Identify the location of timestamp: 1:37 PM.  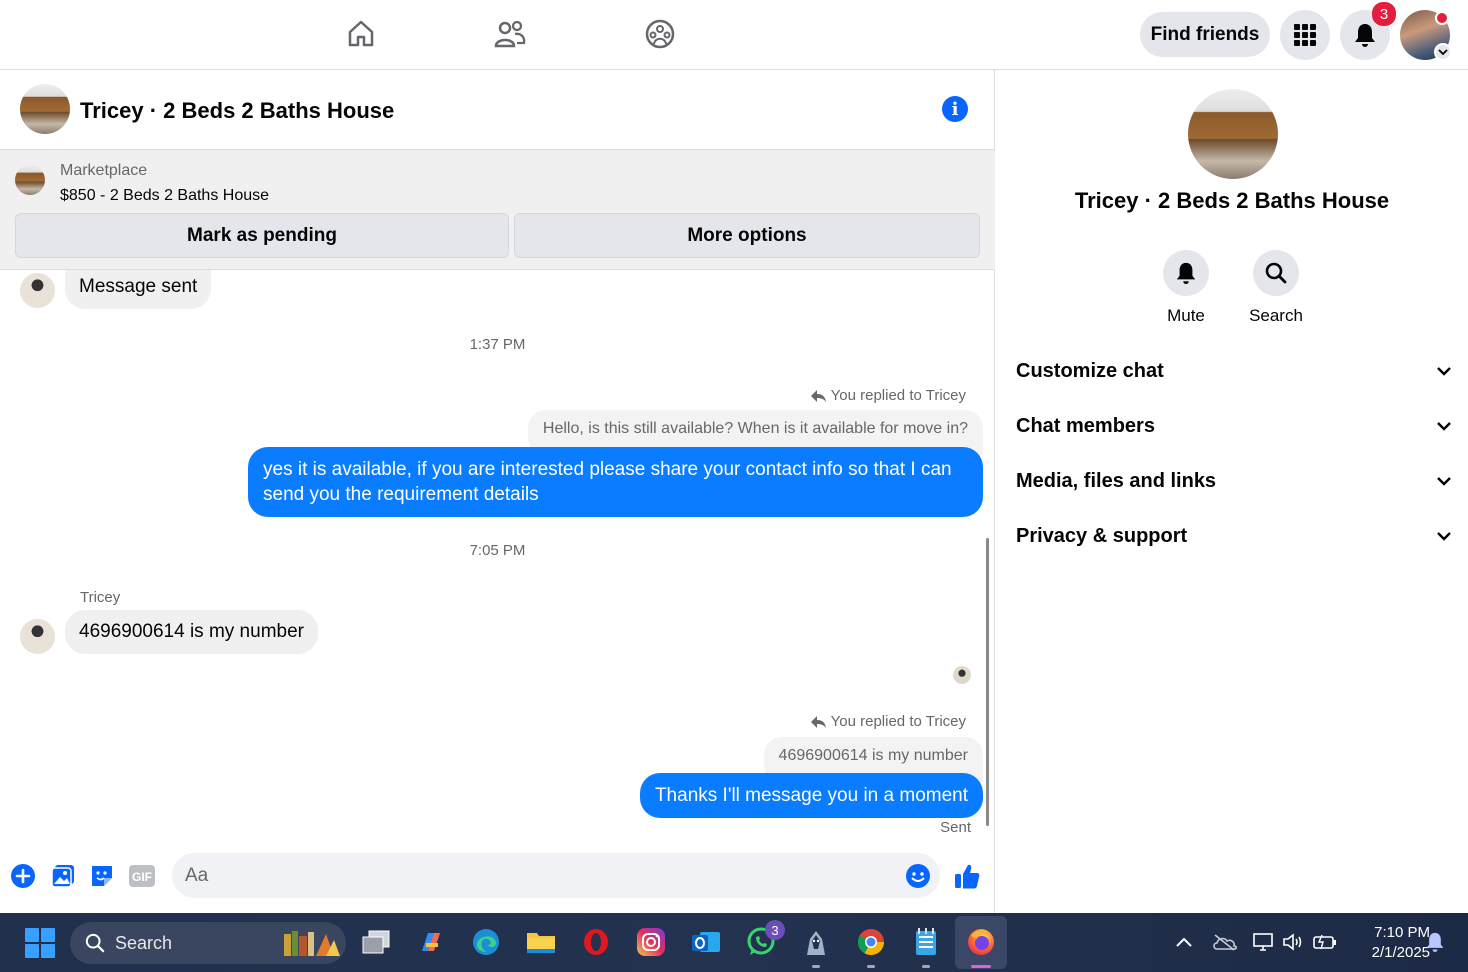
(497, 344).